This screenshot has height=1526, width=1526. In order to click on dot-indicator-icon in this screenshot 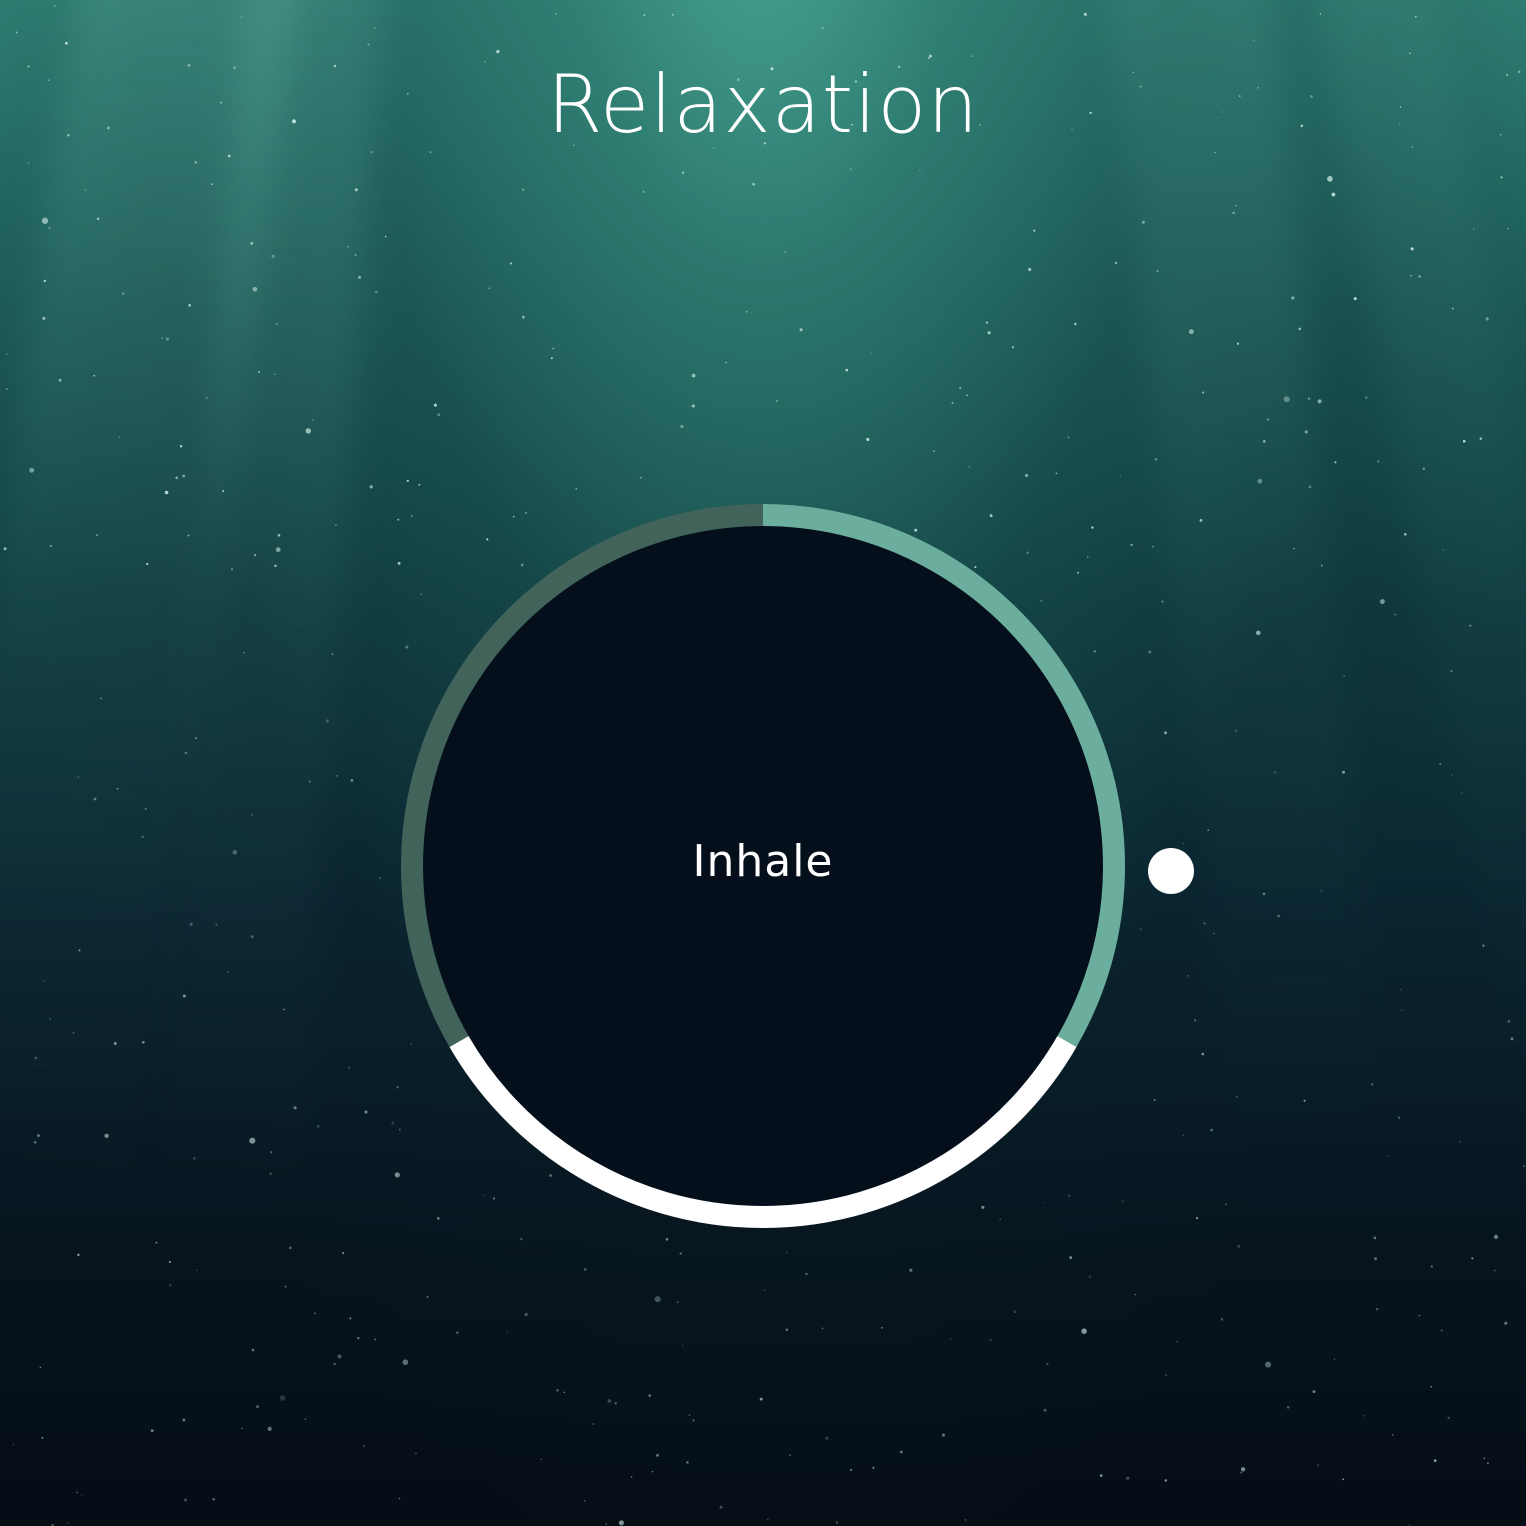, I will do `click(1171, 871)`.